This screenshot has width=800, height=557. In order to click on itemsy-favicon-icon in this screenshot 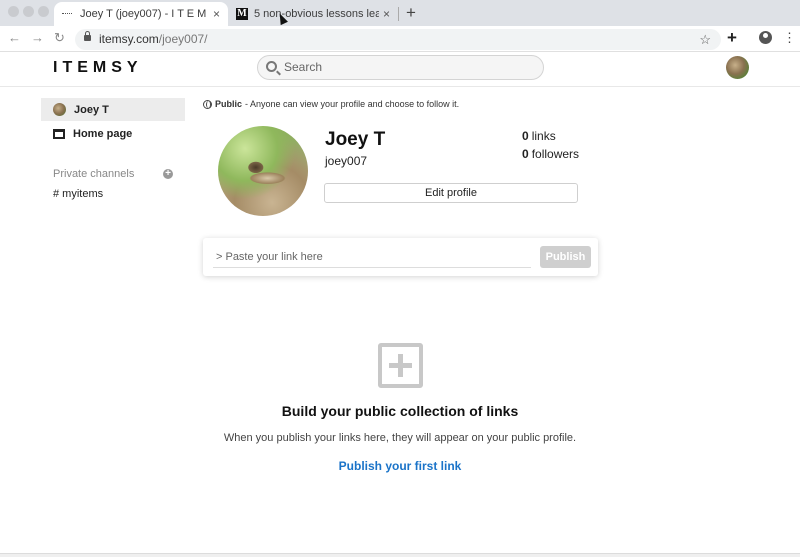, I will do `click(67, 14)`.